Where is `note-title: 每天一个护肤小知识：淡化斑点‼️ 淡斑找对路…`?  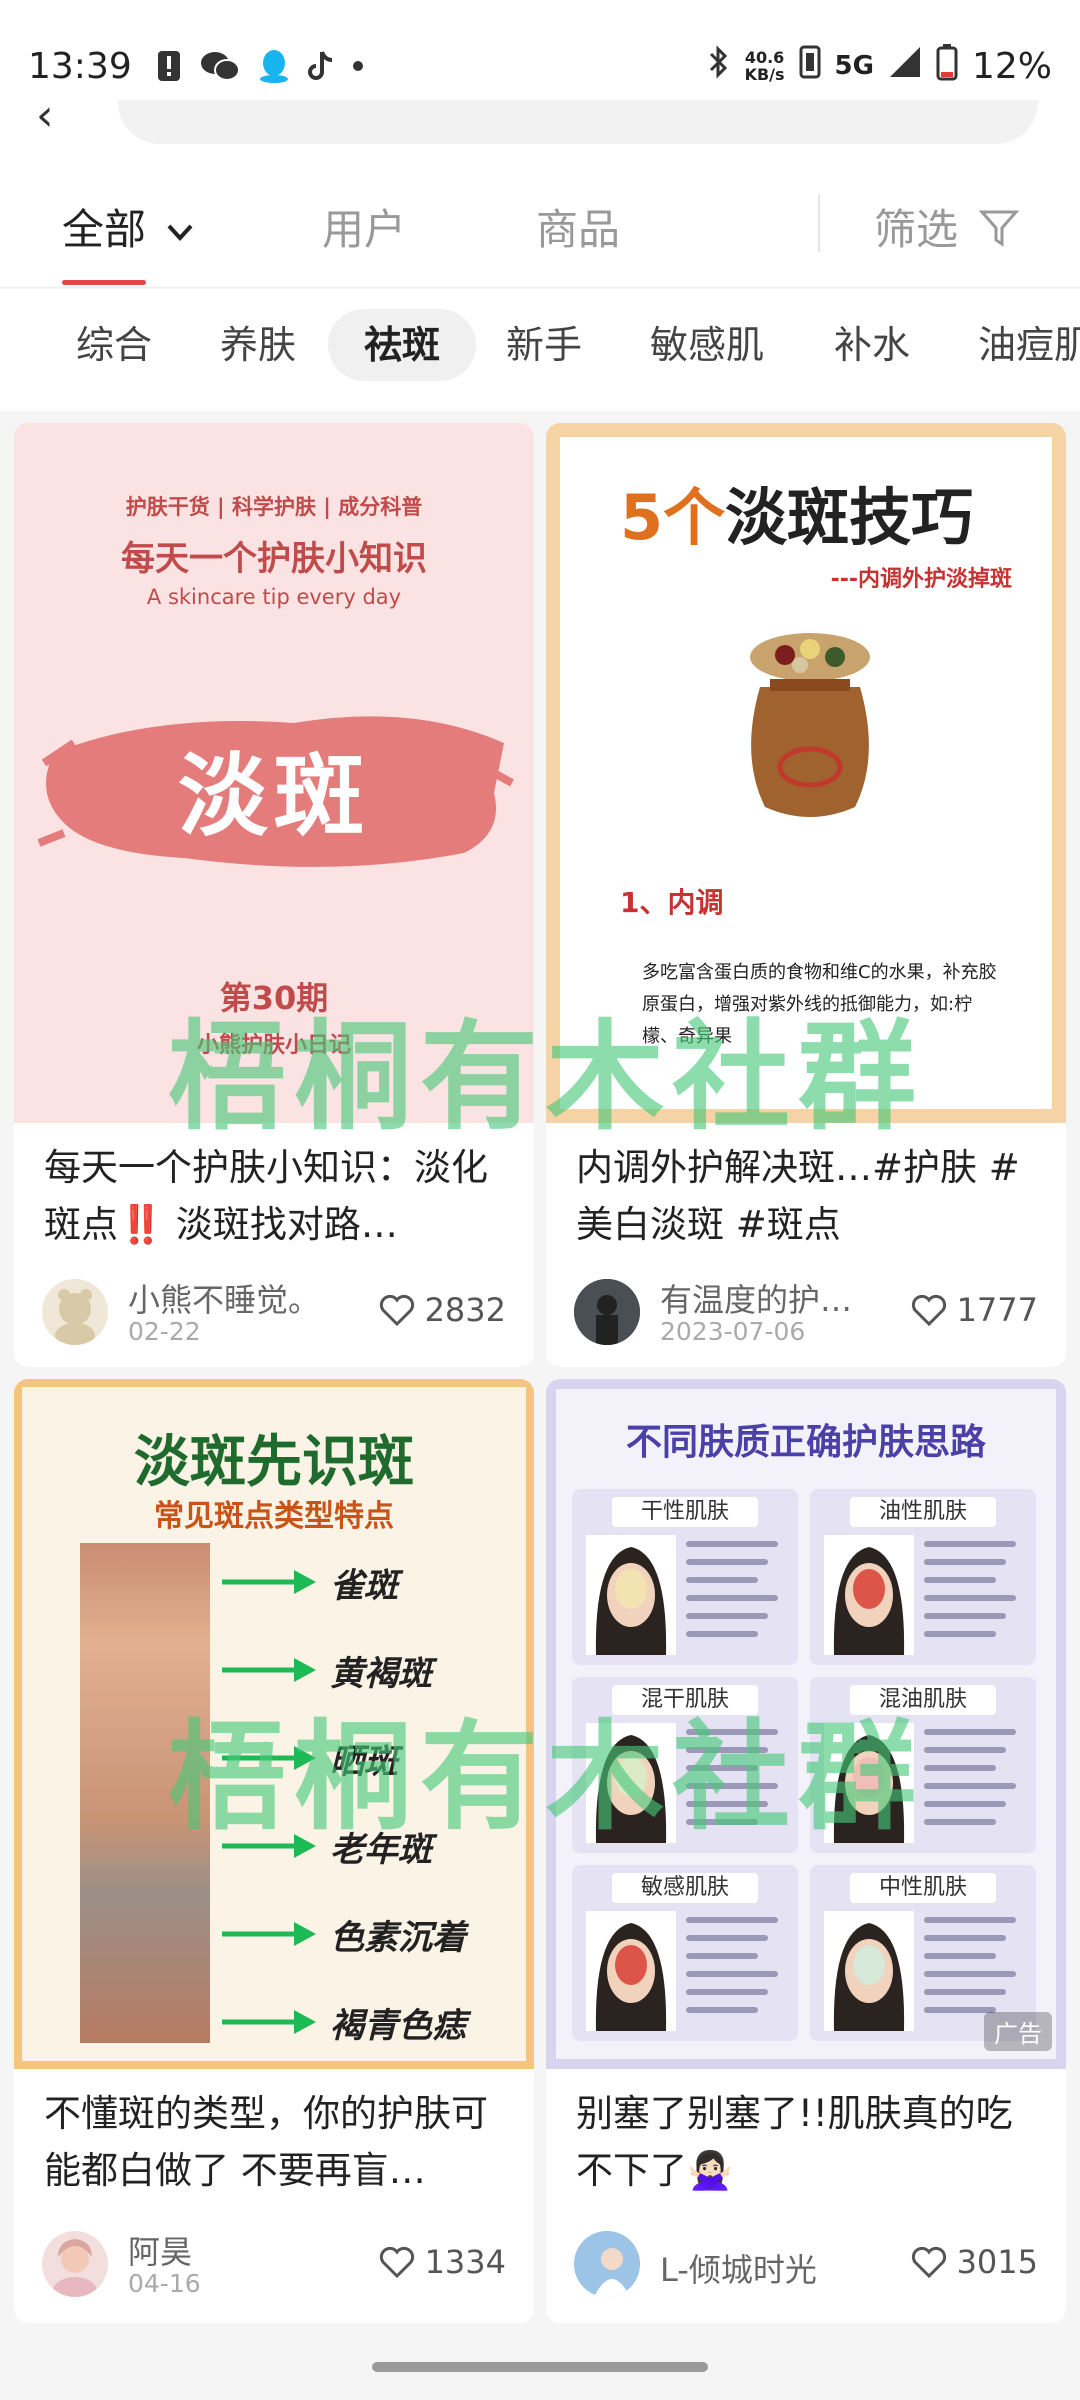 note-title: 每天一个护肤小知识：淡化斑点‼️ 淡斑找对路… is located at coordinates (277, 1196).